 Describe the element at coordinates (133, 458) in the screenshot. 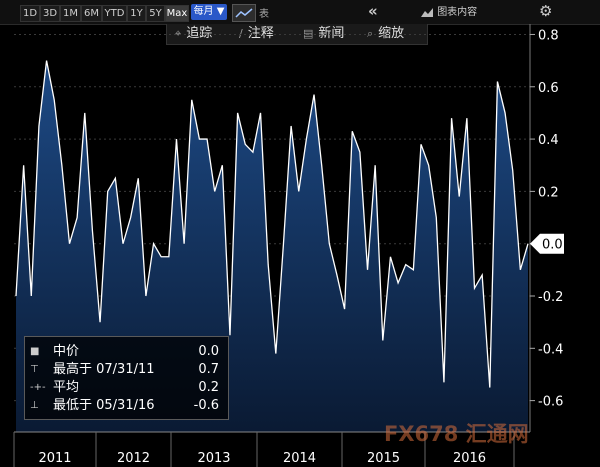

I see `x-tick-label: 2012` at that location.